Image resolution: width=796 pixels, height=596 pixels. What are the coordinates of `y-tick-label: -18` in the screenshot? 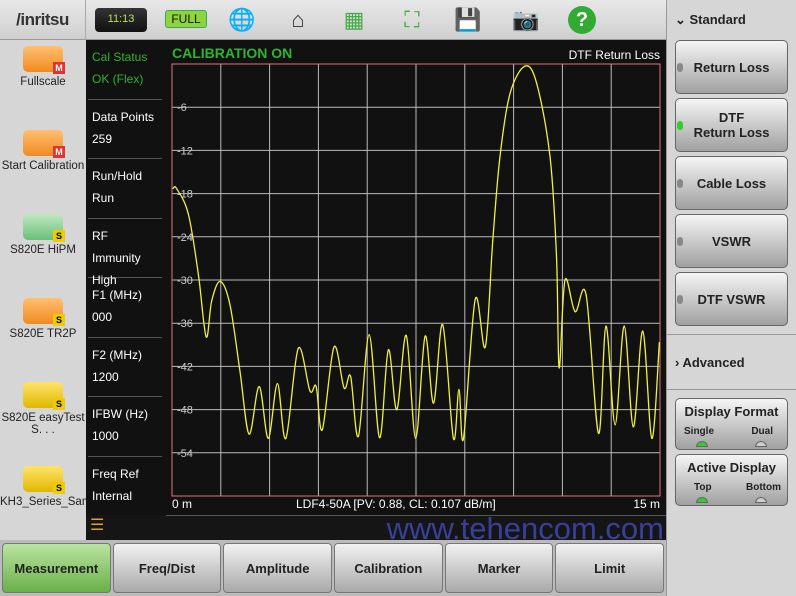 It's located at (185, 195).